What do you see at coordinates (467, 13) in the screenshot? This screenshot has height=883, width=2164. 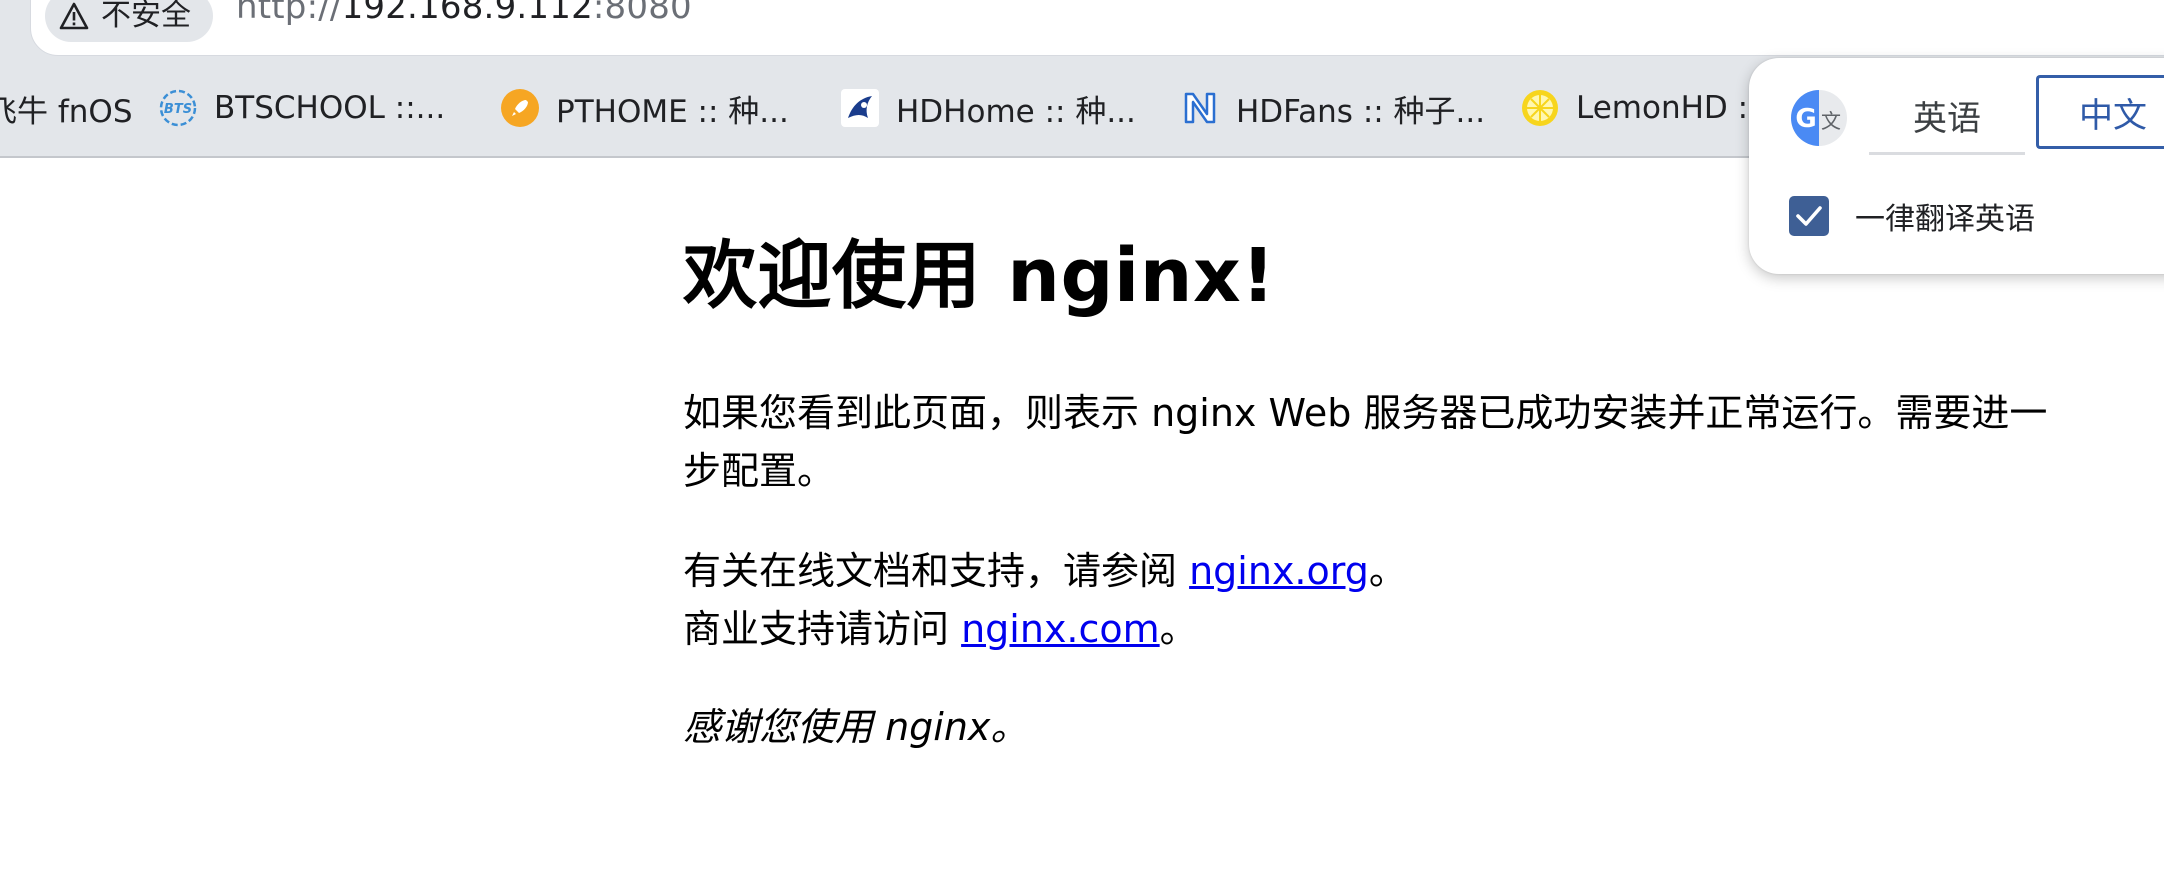 I see `url-host: 192.168.9.112` at bounding box center [467, 13].